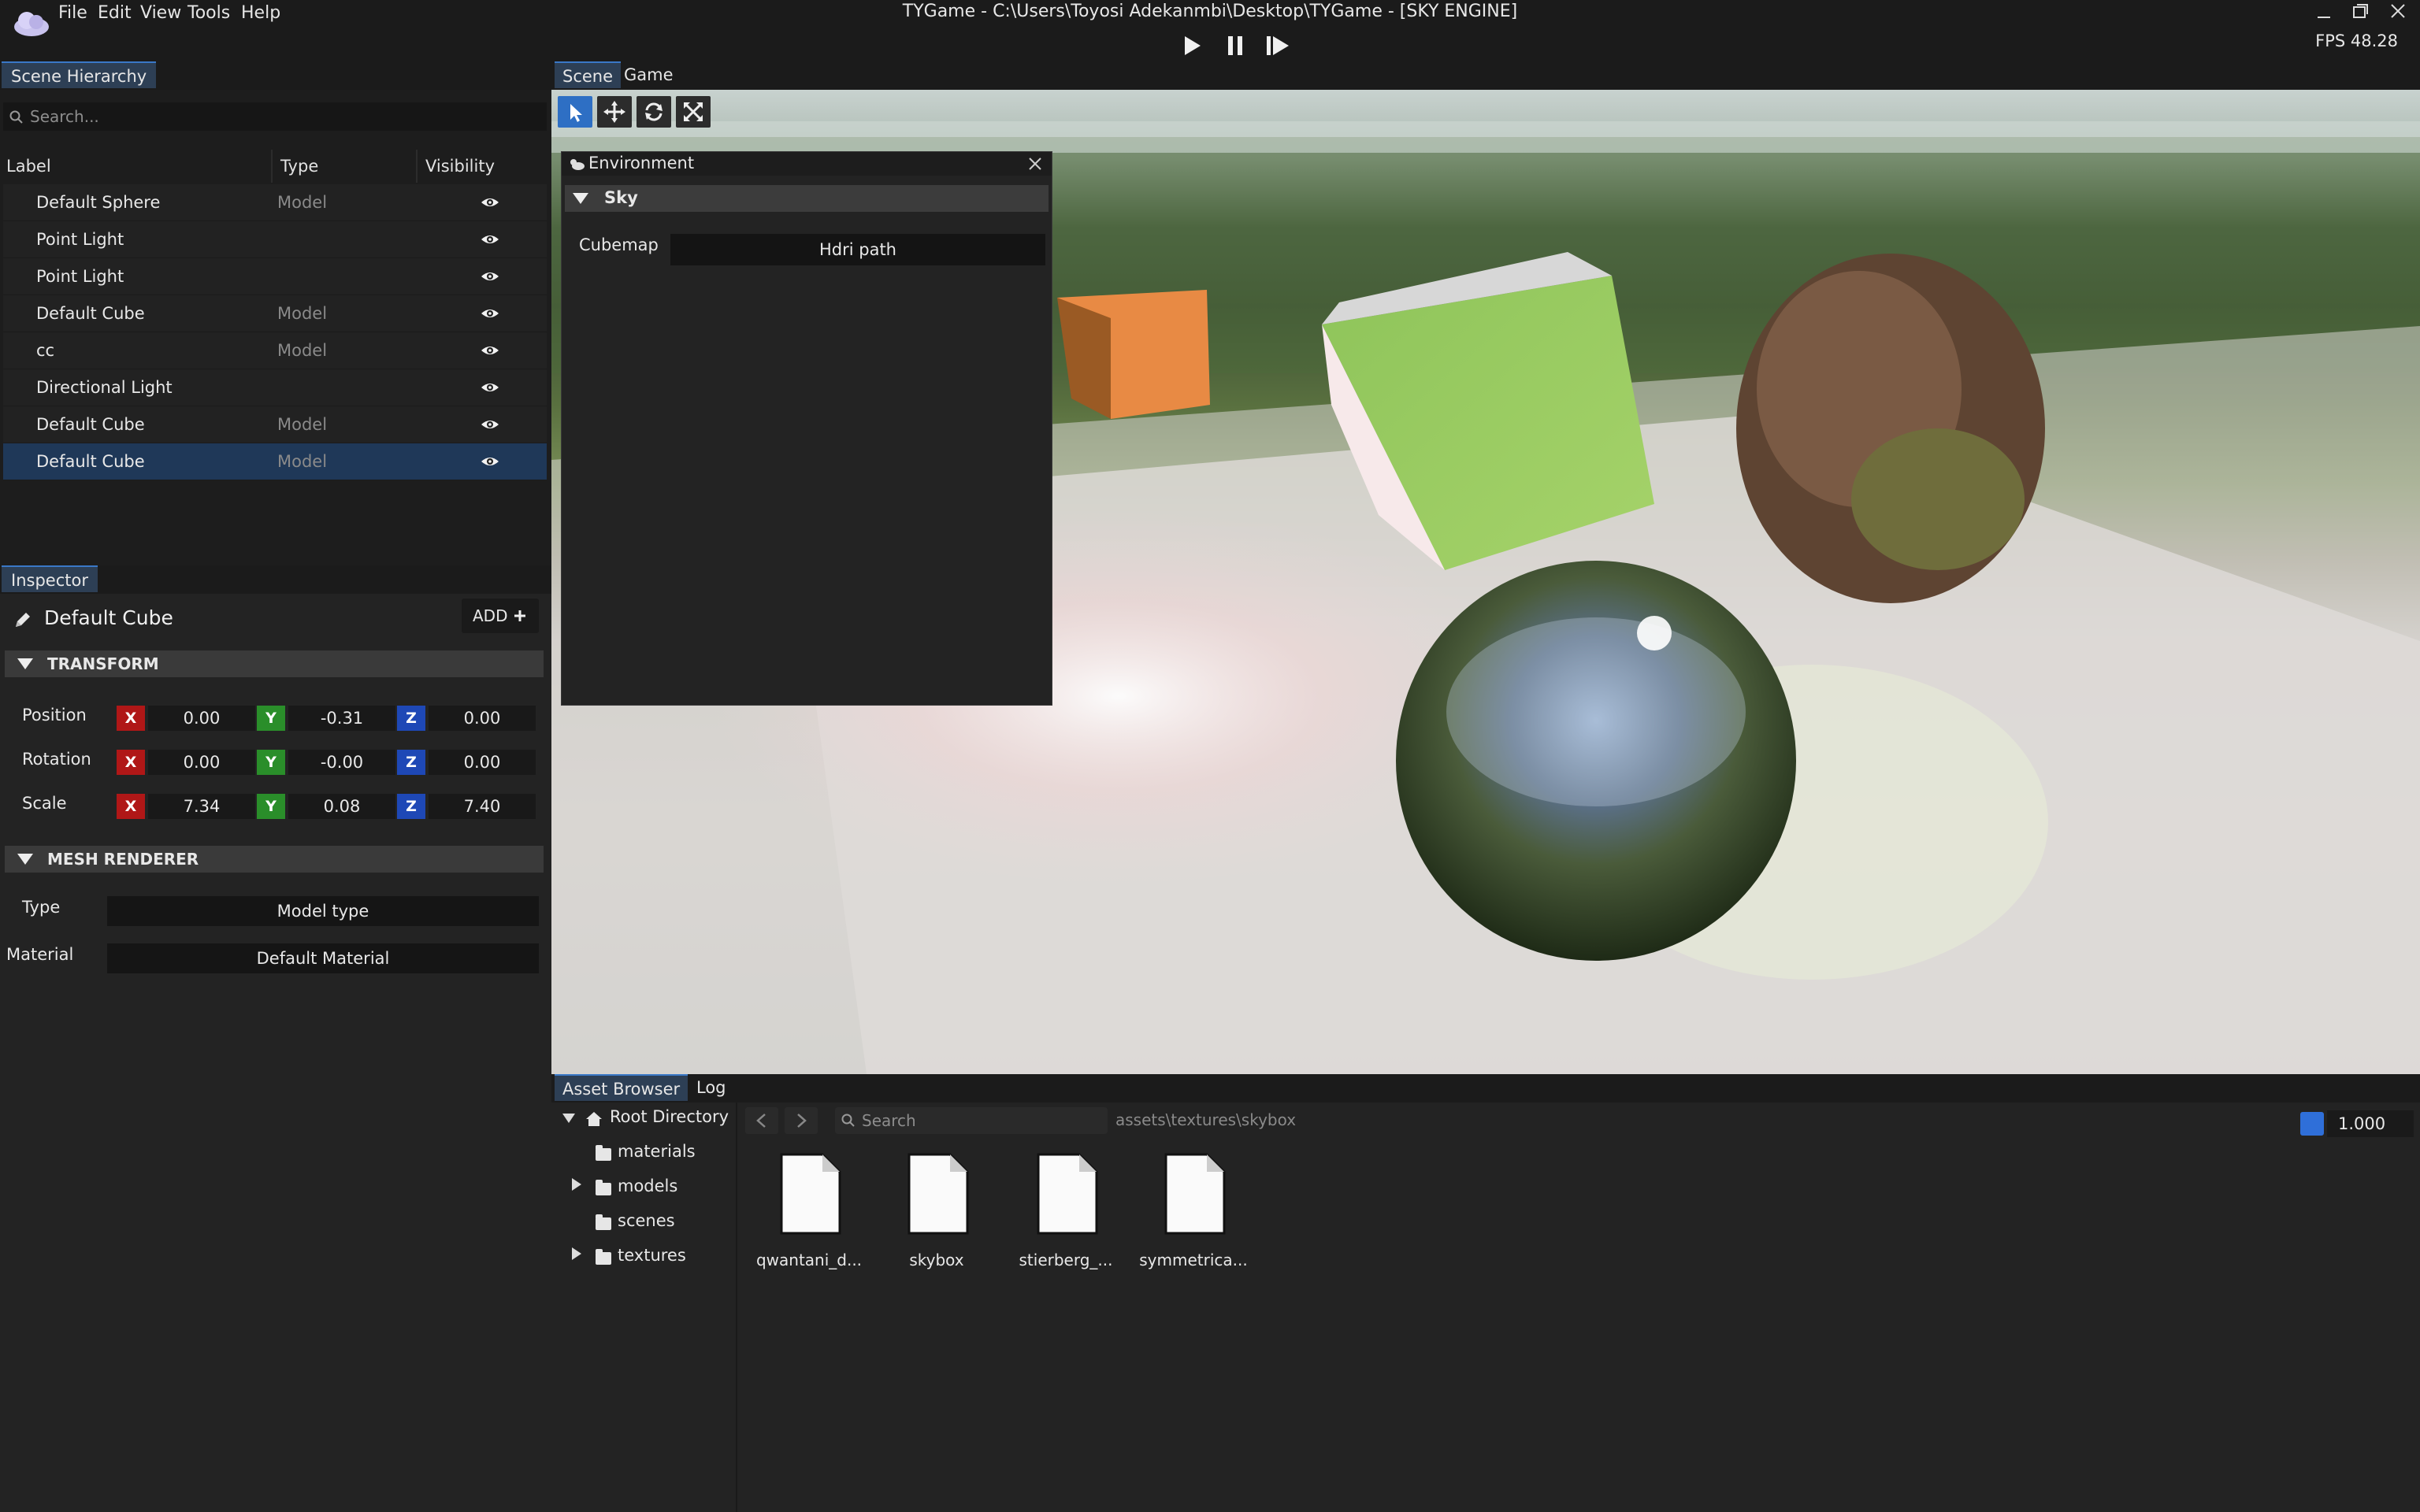 The width and height of the screenshot is (2420, 1512). What do you see at coordinates (275, 387) in the screenshot?
I see `hierarchy-row: Directional Light` at bounding box center [275, 387].